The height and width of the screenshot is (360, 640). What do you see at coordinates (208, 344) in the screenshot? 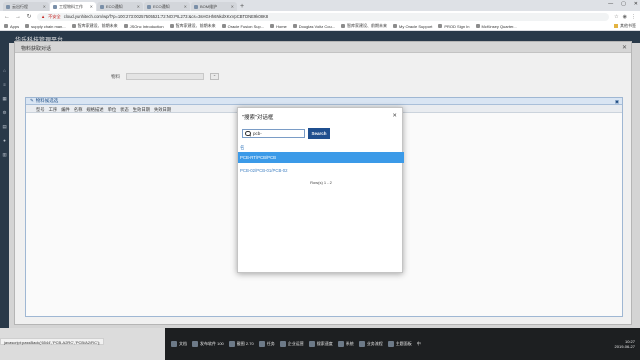
I see `taskbar-item: 发布软件 100` at bounding box center [208, 344].